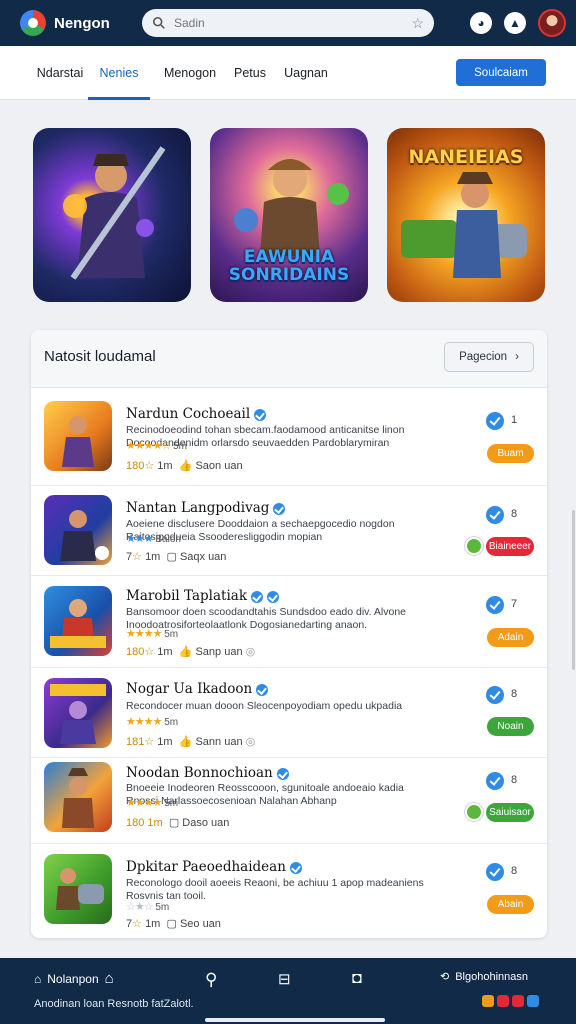 This screenshot has width=576, height=1024. What do you see at coordinates (510, 637) in the screenshot?
I see `action-button: Adain` at bounding box center [510, 637].